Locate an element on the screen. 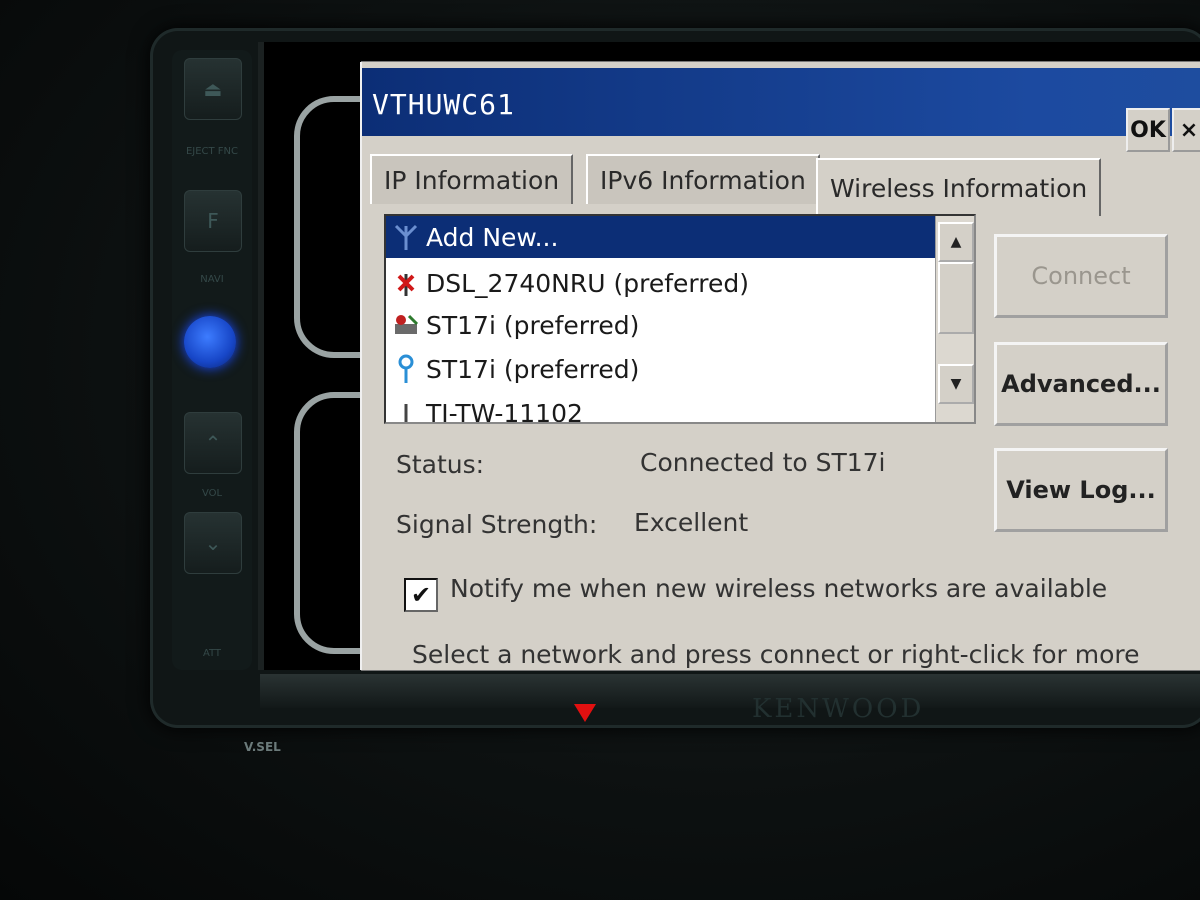  volume-up-button: ⌃ is located at coordinates (213, 443).